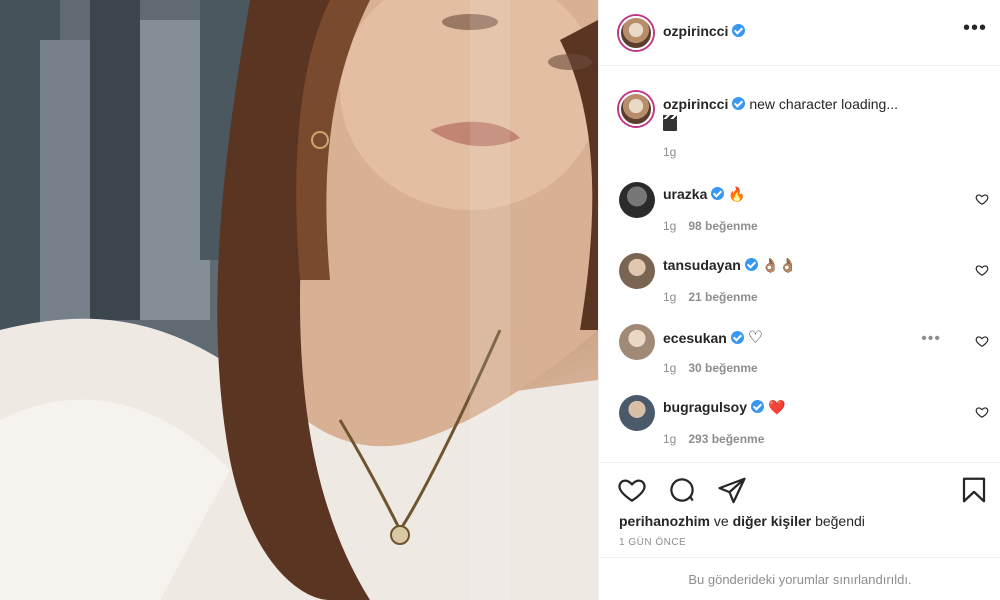 The image size is (1000, 600). Describe the element at coordinates (804, 426) in the screenshot. I see `comment-row: bugragulsoy ❤️ 1g 293 beğenme` at that location.